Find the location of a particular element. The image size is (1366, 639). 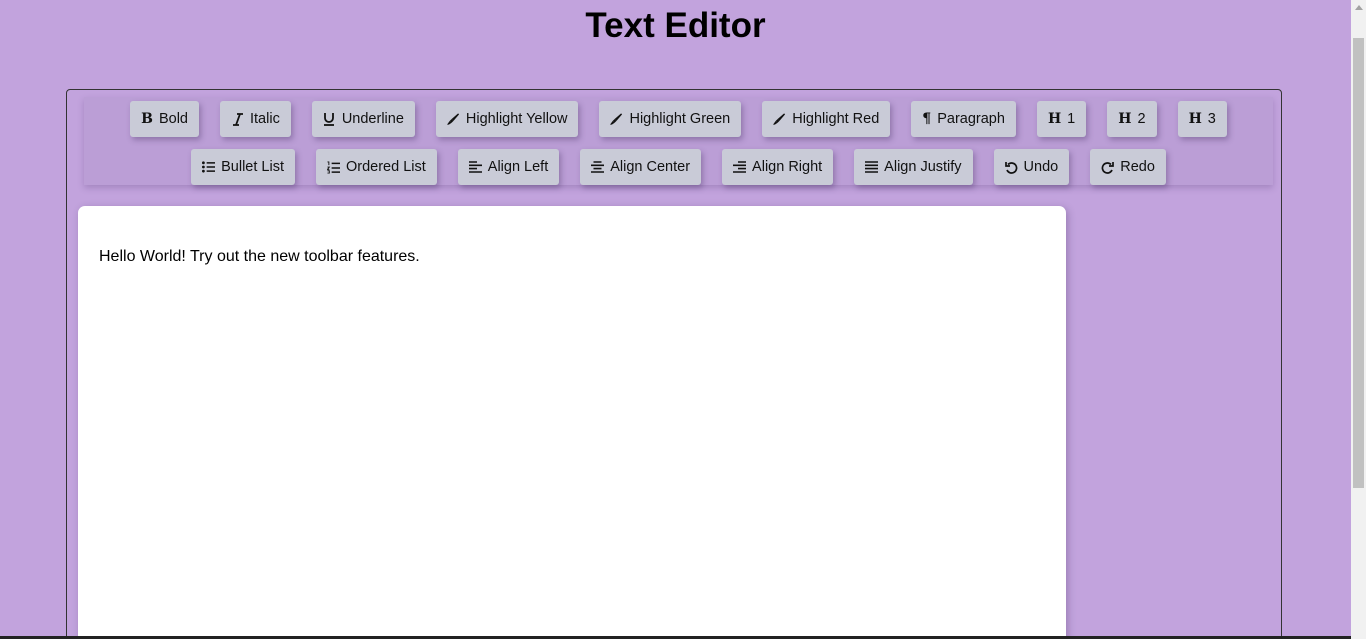

bullet-list-label: Bullet List is located at coordinates (252, 167).